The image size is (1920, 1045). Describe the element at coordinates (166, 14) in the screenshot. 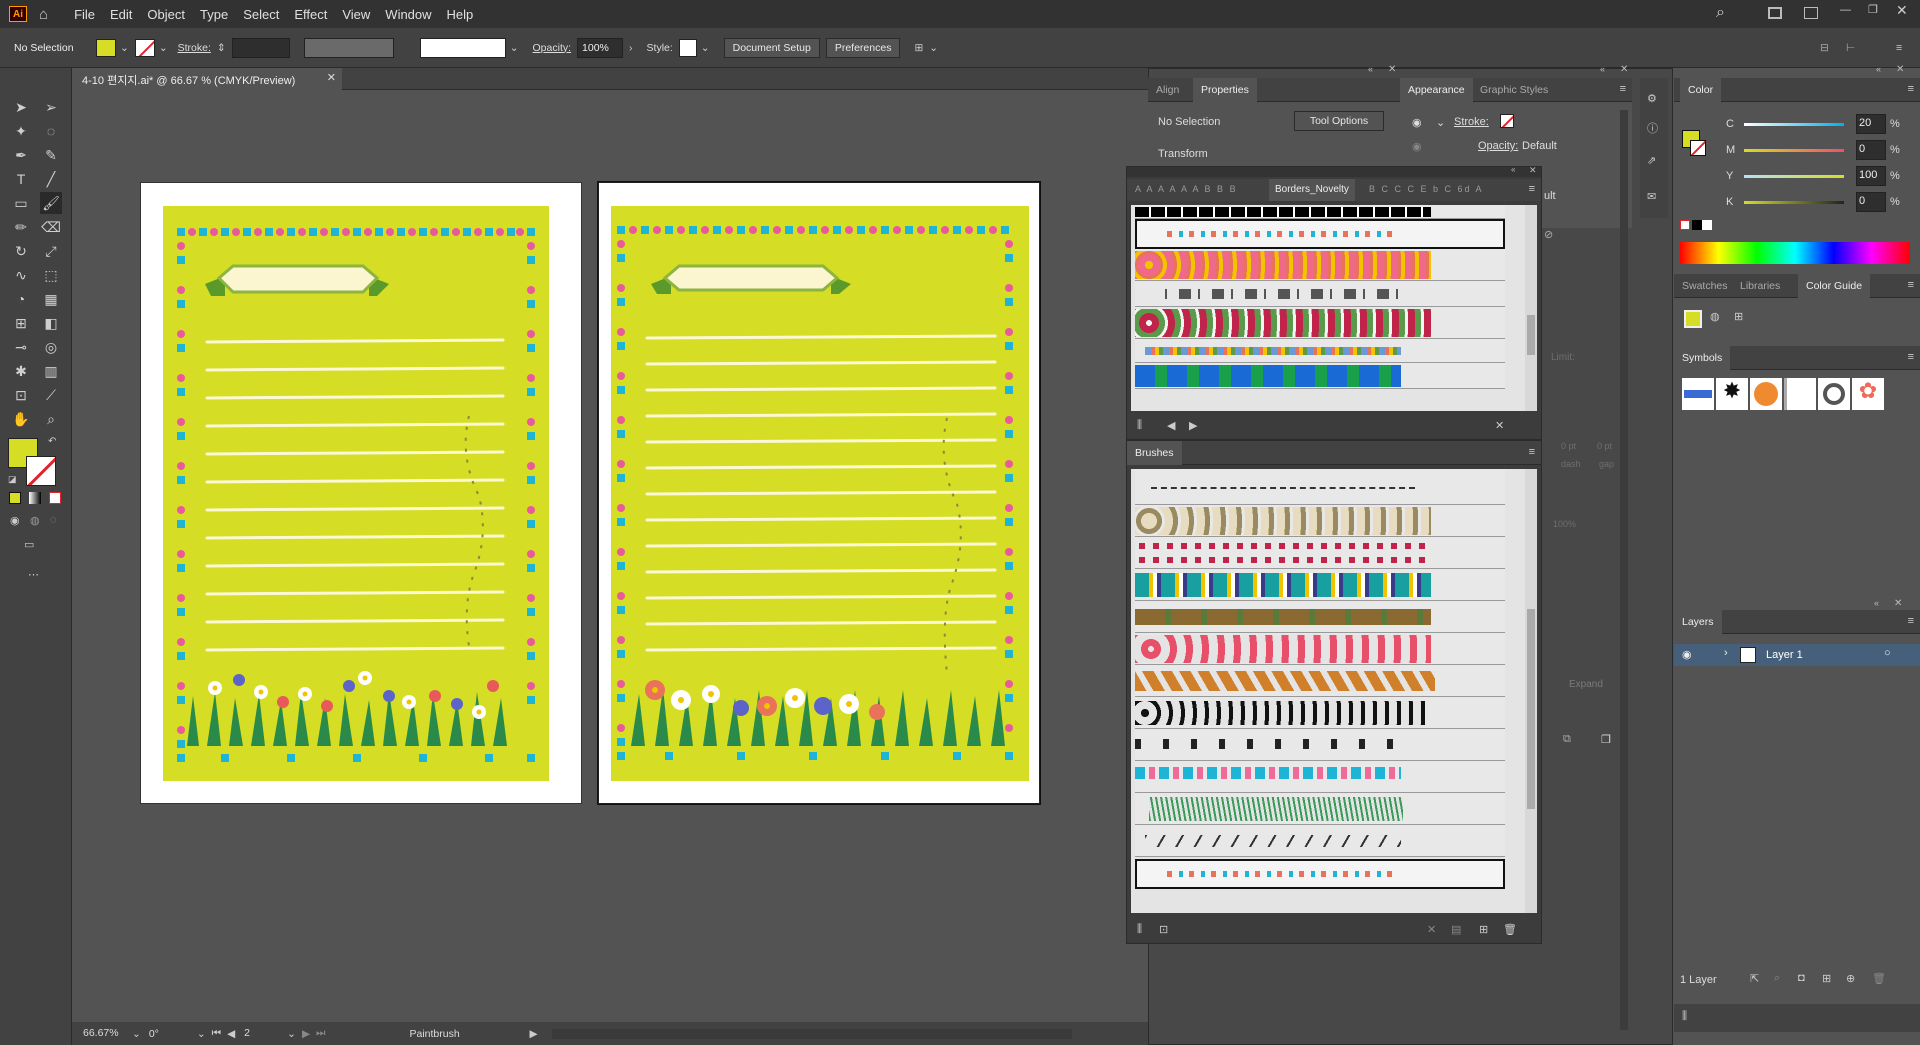

I see `menu-object: Object` at that location.